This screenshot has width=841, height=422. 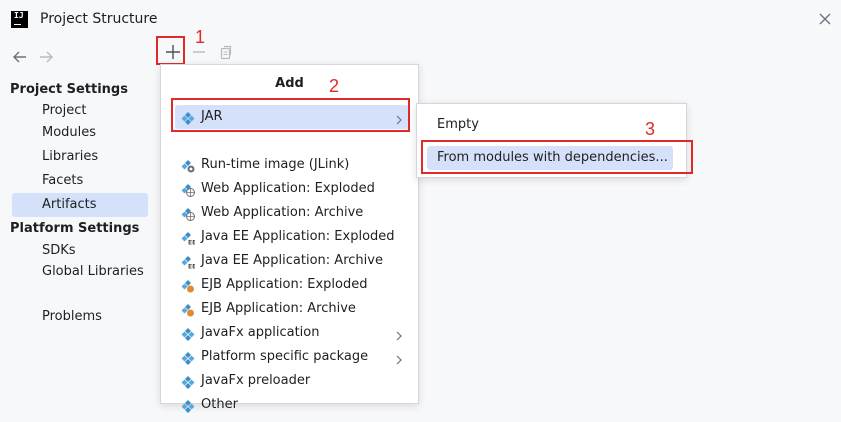 What do you see at coordinates (260, 332) in the screenshot?
I see `menu-item-label: JavaFx application` at bounding box center [260, 332].